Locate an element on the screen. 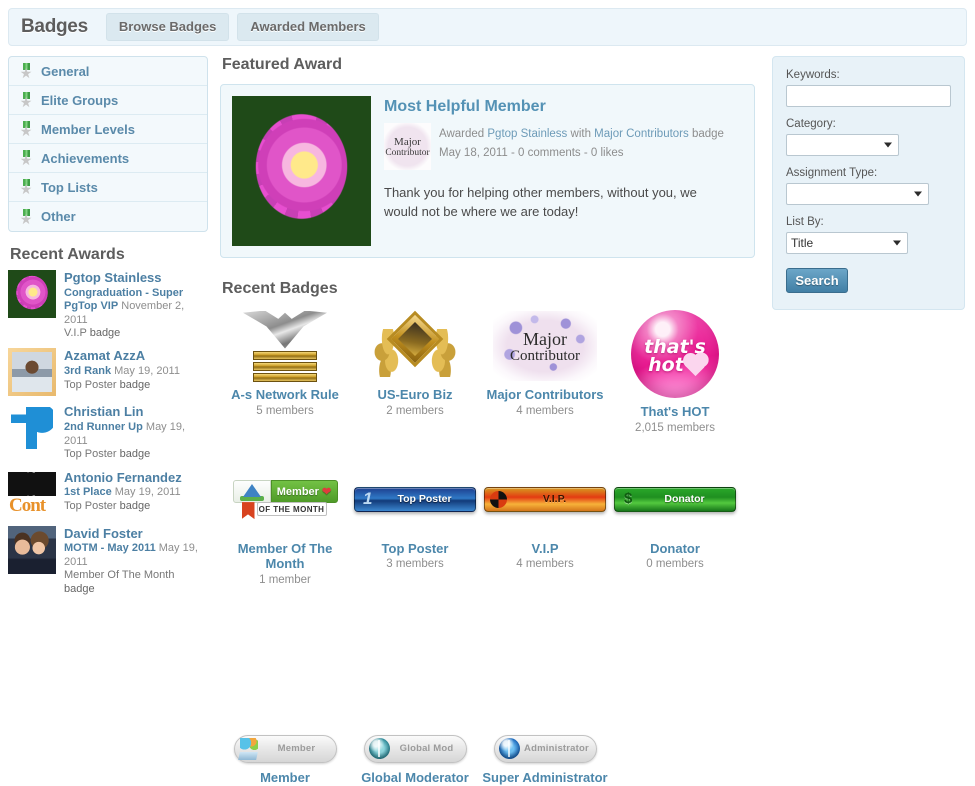 The height and width of the screenshot is (786, 975). badge-cell: A-s Network Rule 5 members is located at coordinates (285, 371).